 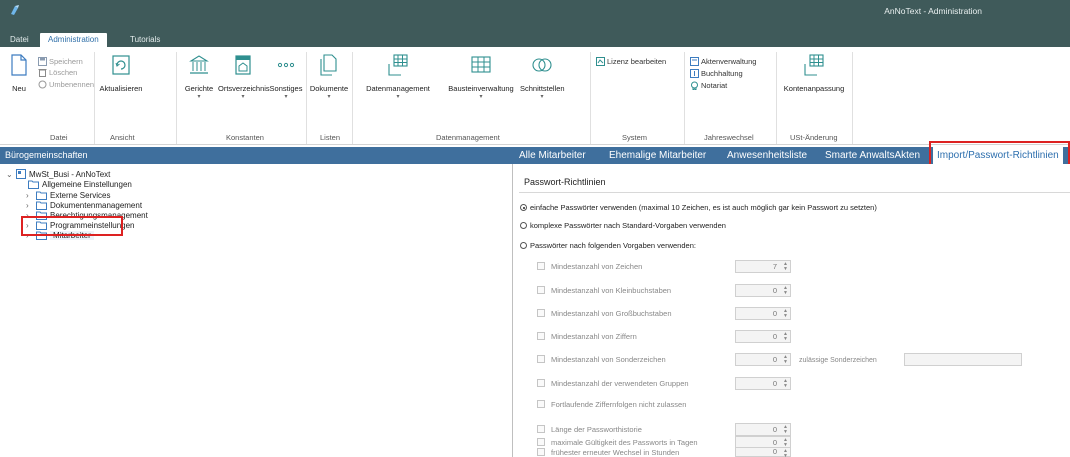 I want to click on refresh-button: Aktualisieren, so click(x=121, y=73).